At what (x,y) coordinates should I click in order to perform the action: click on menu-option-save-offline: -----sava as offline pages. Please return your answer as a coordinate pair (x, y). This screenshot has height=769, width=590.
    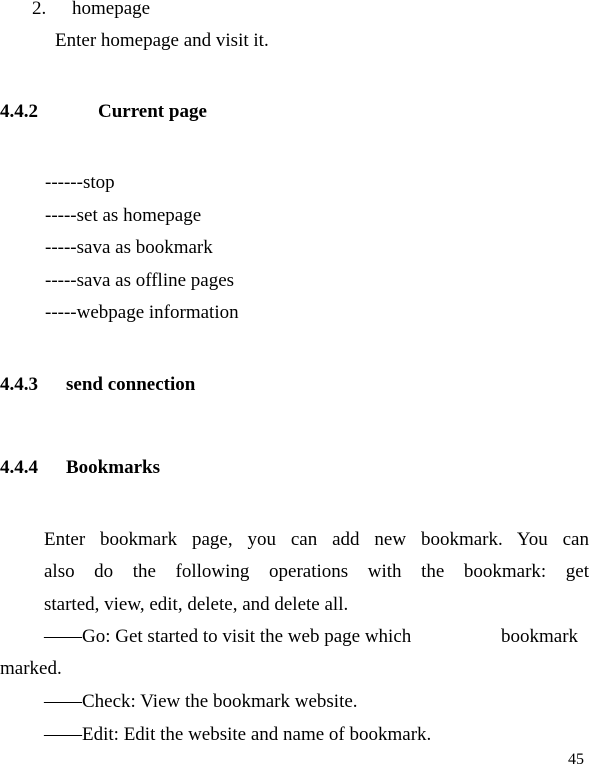
    Looking at the image, I should click on (140, 280).